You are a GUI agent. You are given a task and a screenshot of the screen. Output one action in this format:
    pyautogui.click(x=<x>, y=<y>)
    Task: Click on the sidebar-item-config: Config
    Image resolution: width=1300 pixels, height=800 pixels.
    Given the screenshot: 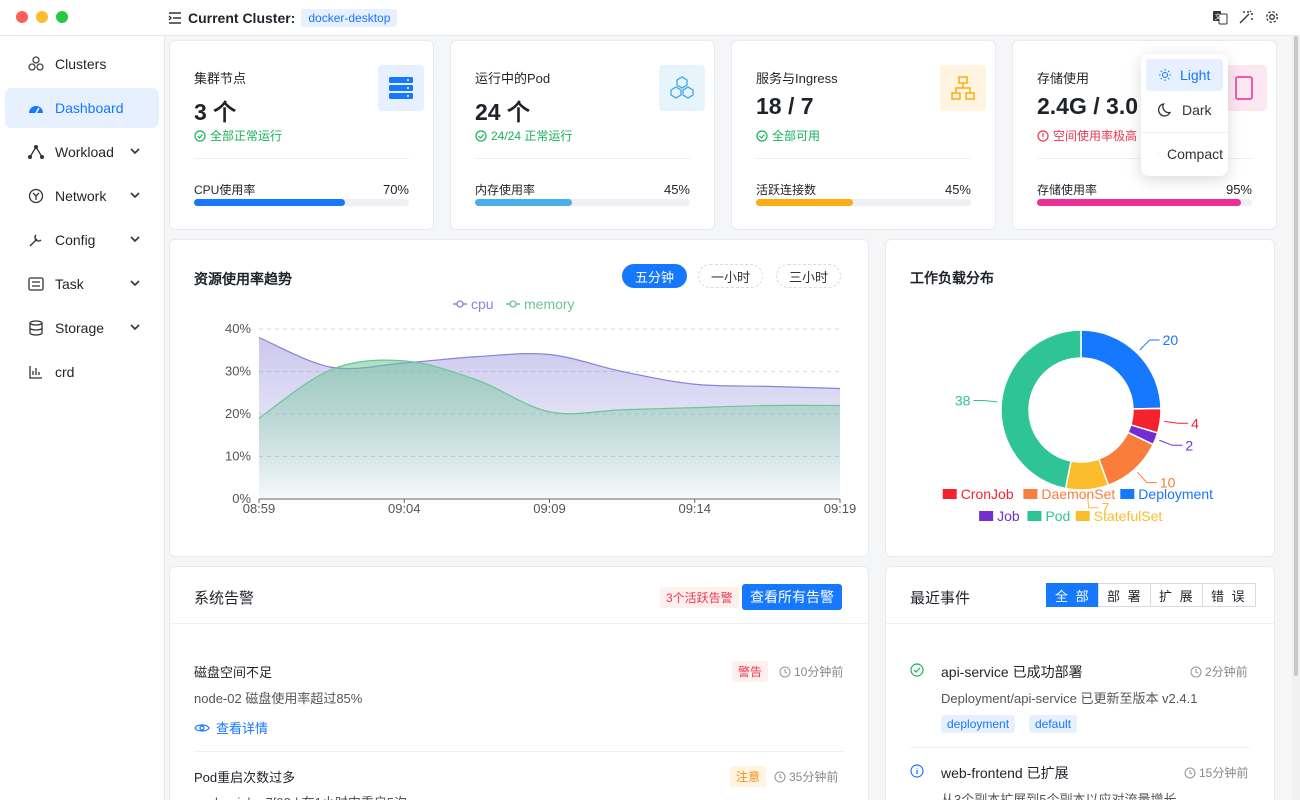 What is the action you would take?
    pyautogui.click(x=82, y=240)
    